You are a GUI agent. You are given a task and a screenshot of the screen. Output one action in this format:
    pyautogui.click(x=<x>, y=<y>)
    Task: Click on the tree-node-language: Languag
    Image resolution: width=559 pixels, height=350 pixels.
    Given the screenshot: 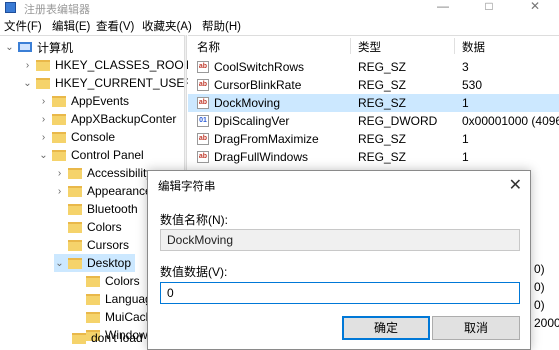 What is the action you would take?
    pyautogui.click(x=112, y=299)
    